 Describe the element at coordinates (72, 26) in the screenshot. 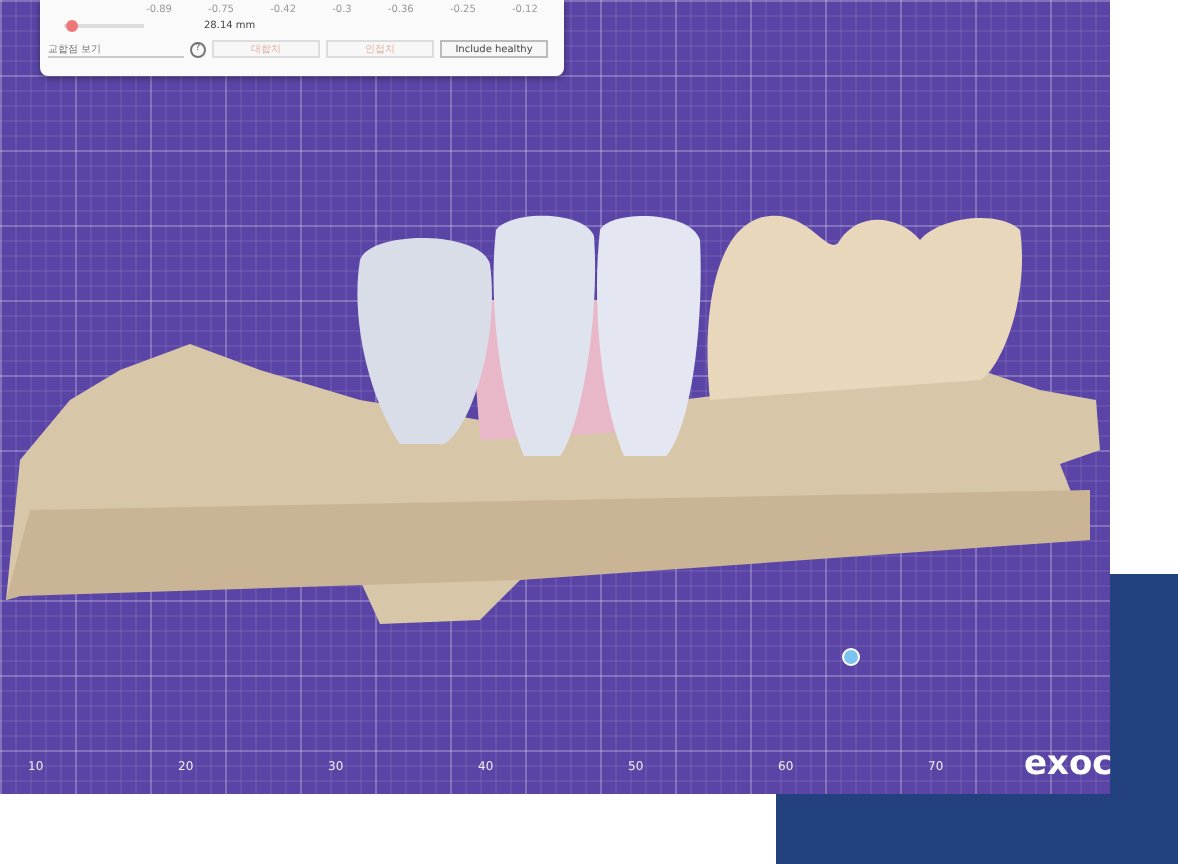

I see `slider-thumb` at that location.